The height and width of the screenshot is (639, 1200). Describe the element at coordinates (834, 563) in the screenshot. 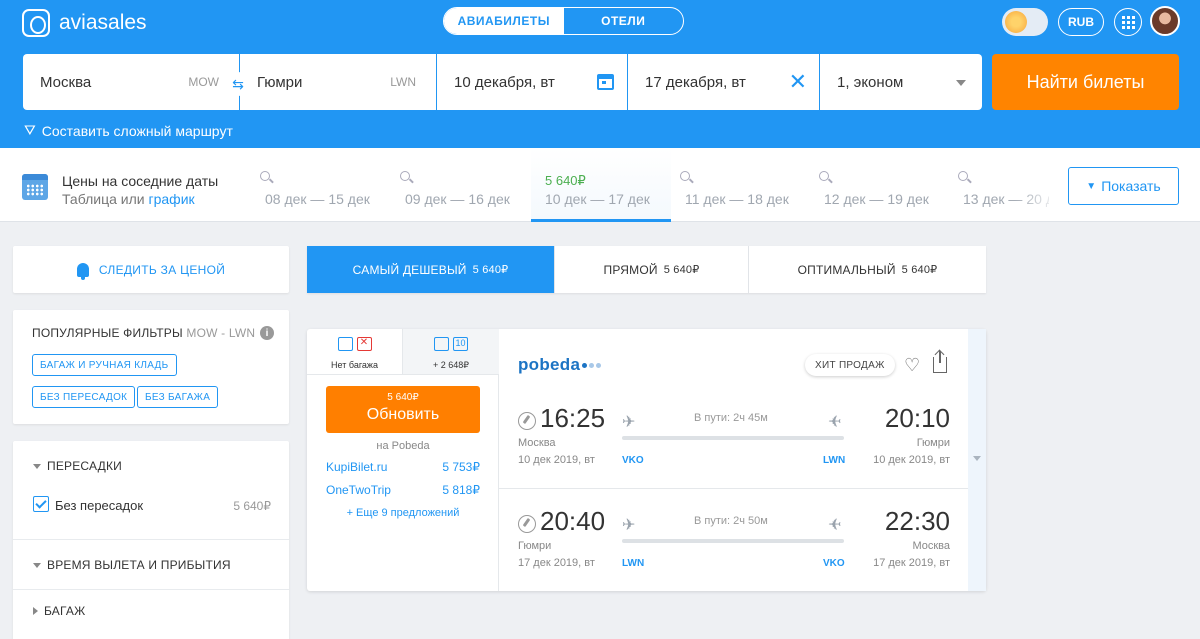

I see `arrival-airport: VKO` at that location.